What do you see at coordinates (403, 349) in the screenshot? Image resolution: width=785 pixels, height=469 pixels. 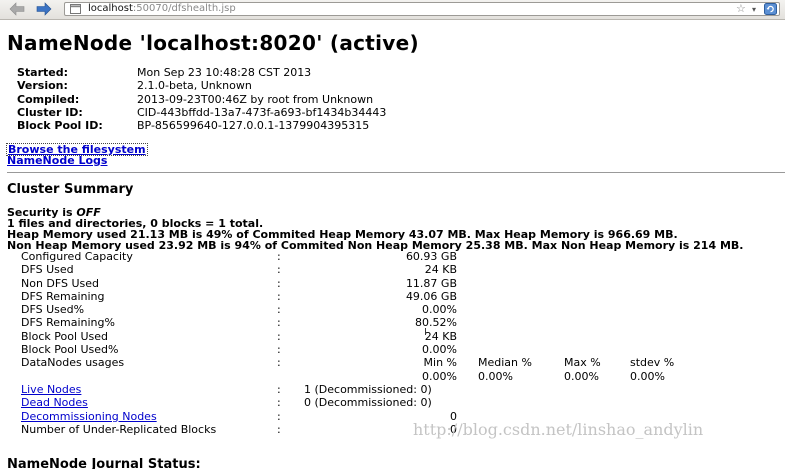 I see `table-row: Block Pool Used% : 0.00%` at bounding box center [403, 349].